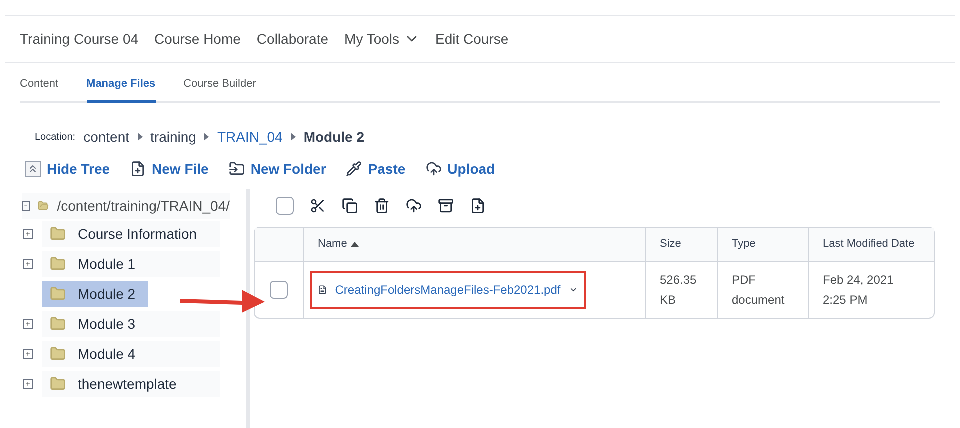 The width and height of the screenshot is (960, 428). What do you see at coordinates (744, 244) in the screenshot?
I see `column-header: Type` at bounding box center [744, 244].